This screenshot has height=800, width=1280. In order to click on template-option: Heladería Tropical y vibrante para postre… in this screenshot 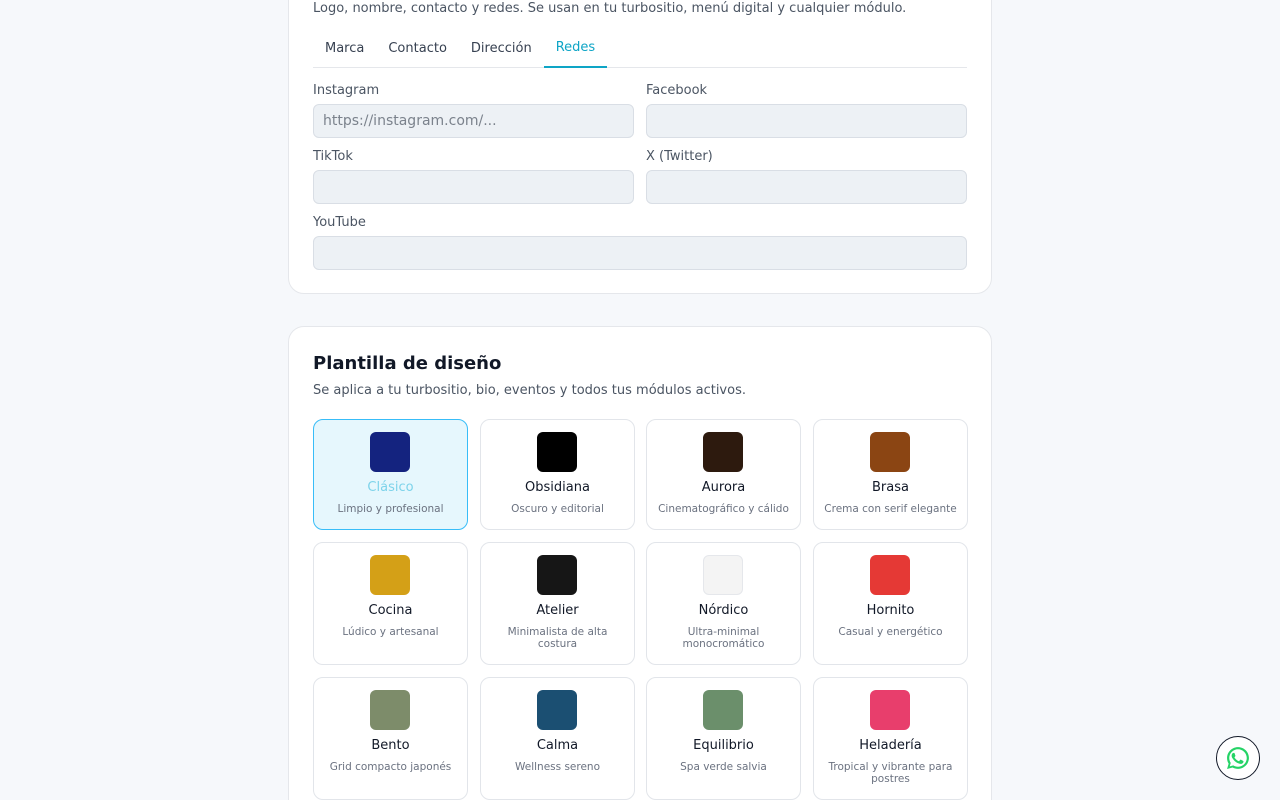, I will do `click(890, 738)`.